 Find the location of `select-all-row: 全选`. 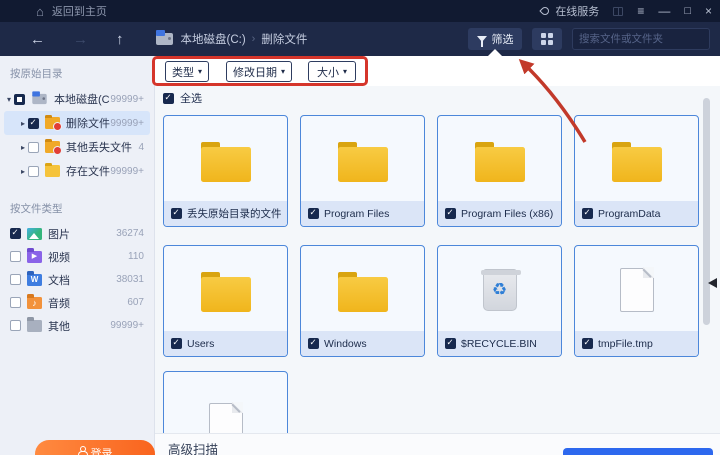

select-all-row: 全选 is located at coordinates (182, 98).